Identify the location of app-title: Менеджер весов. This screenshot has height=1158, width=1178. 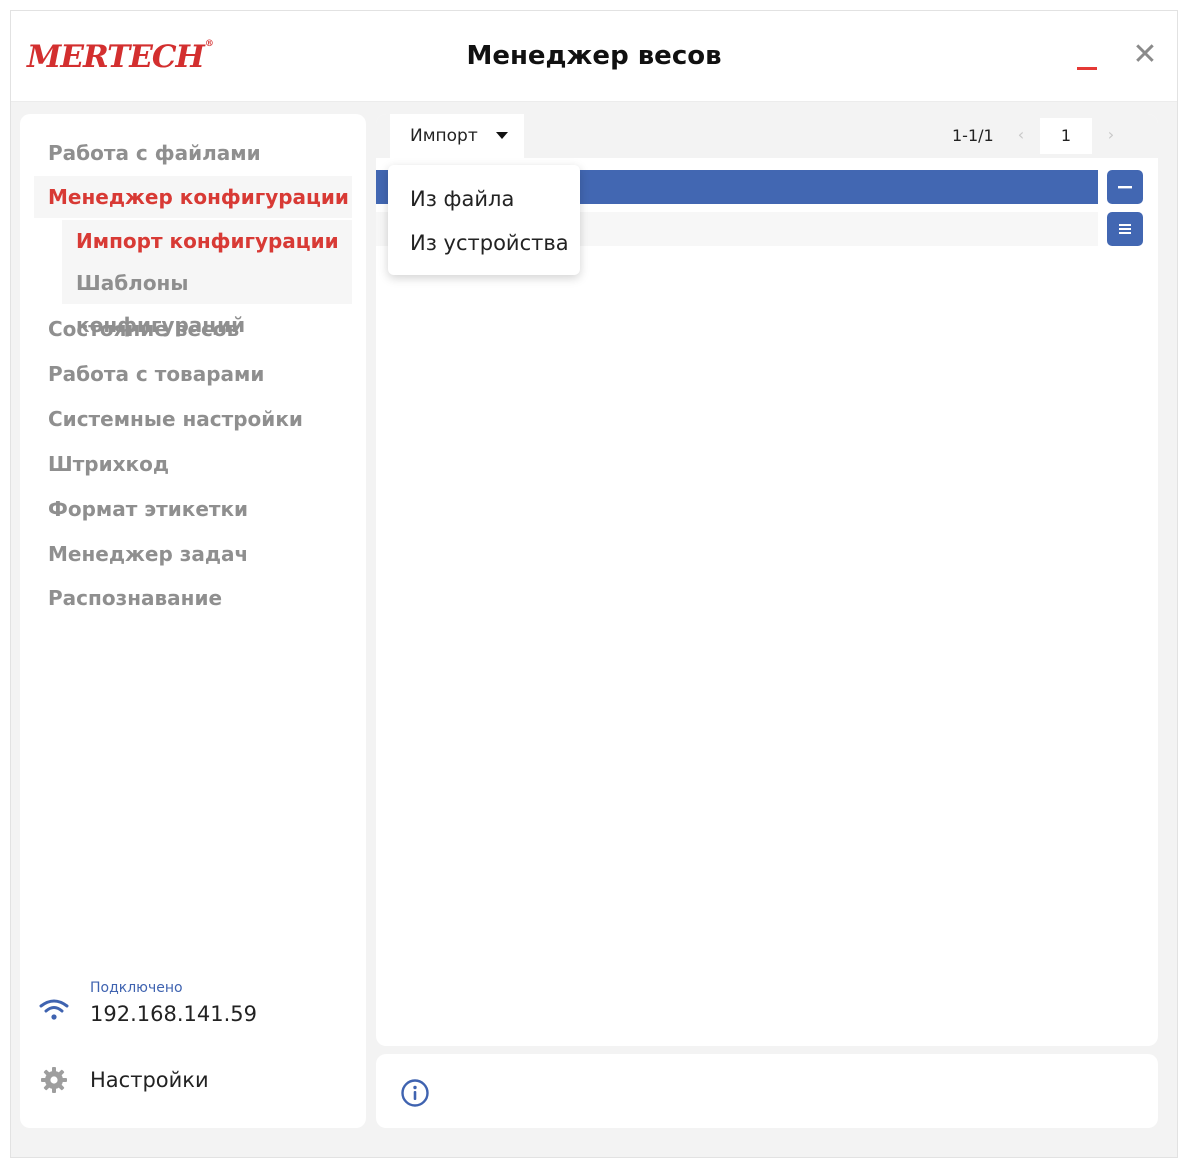
(594, 56).